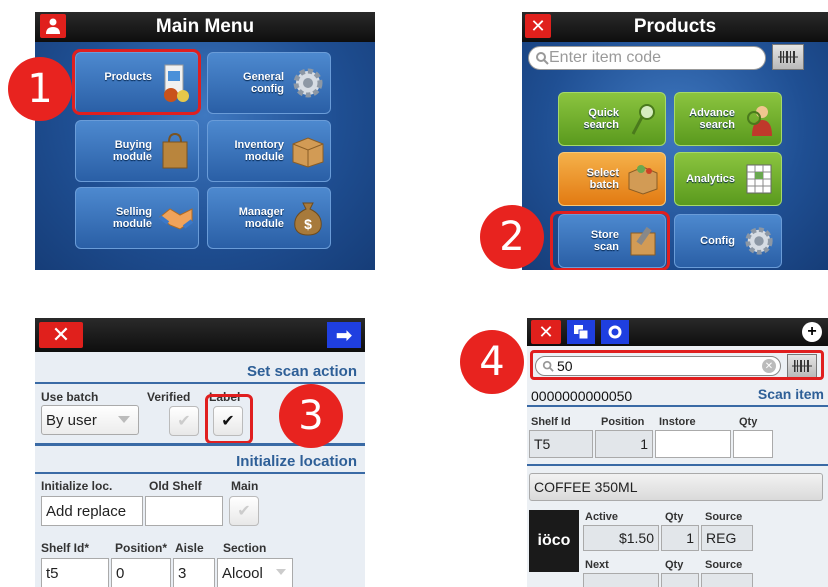 This screenshot has height=587, width=828. What do you see at coordinates (344, 335) in the screenshot?
I see `next-button: ➡` at bounding box center [344, 335].